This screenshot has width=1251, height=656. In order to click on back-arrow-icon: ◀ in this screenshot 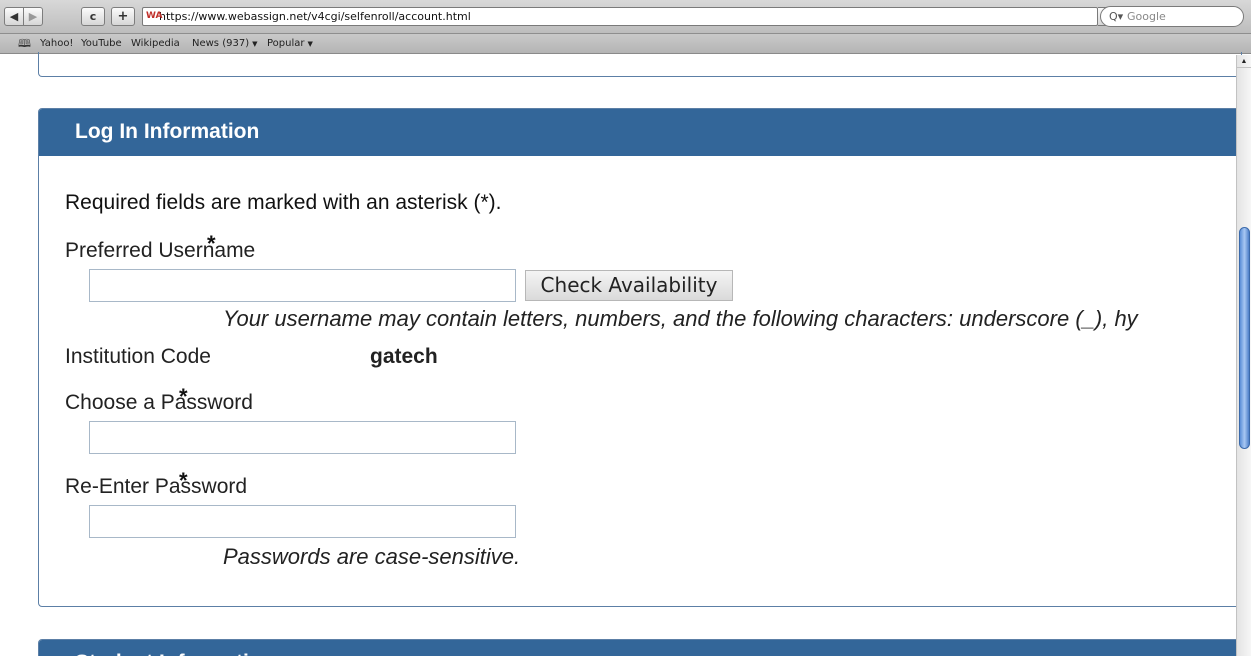, I will do `click(14, 16)`.